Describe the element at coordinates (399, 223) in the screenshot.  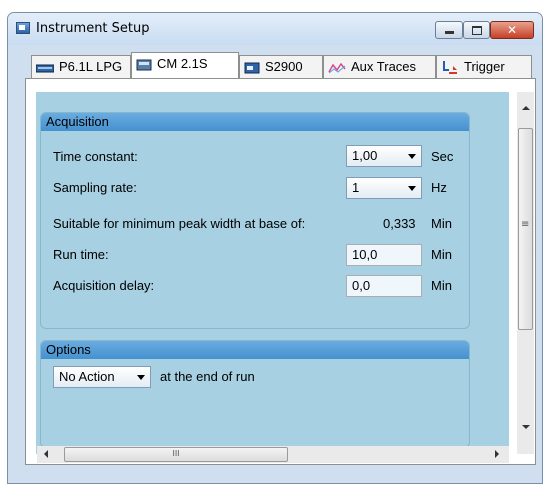
I see `peak-width-value: 0,333` at that location.